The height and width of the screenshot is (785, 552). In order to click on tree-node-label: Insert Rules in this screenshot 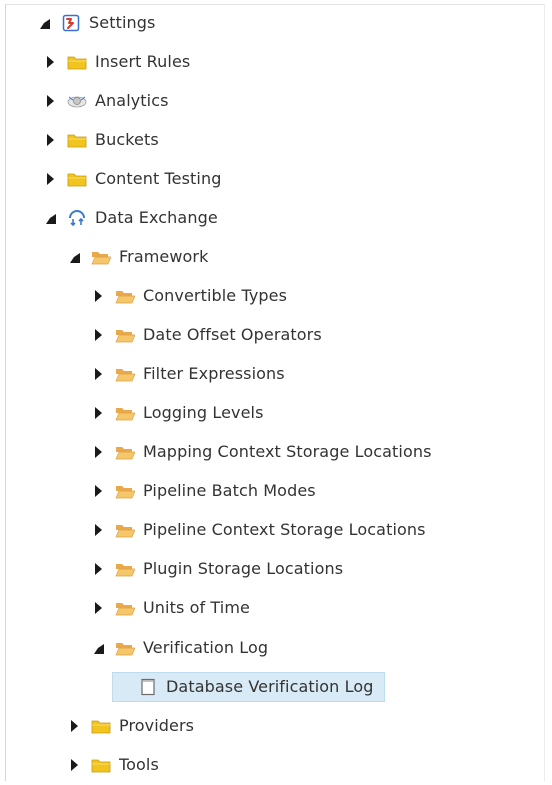, I will do `click(143, 61)`.